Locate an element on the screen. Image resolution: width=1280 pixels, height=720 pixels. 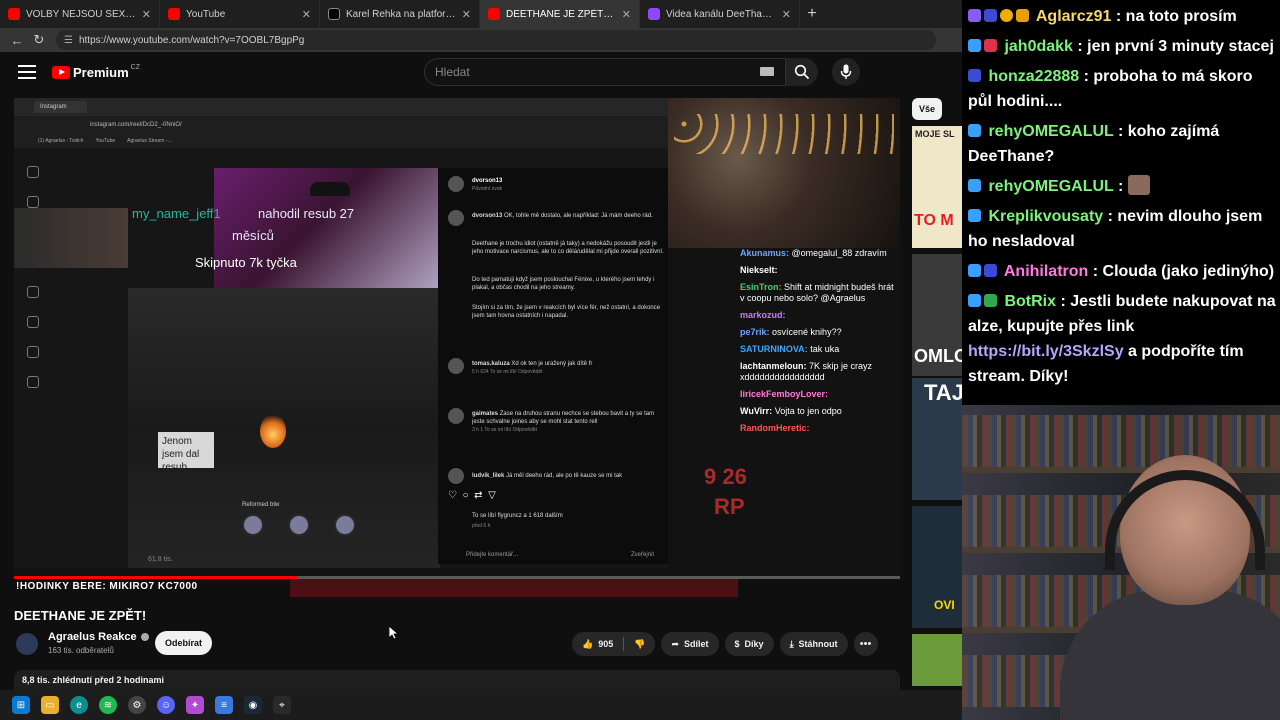
channel-name-row: Agraelus Reakce is located at coordinates (98, 637).